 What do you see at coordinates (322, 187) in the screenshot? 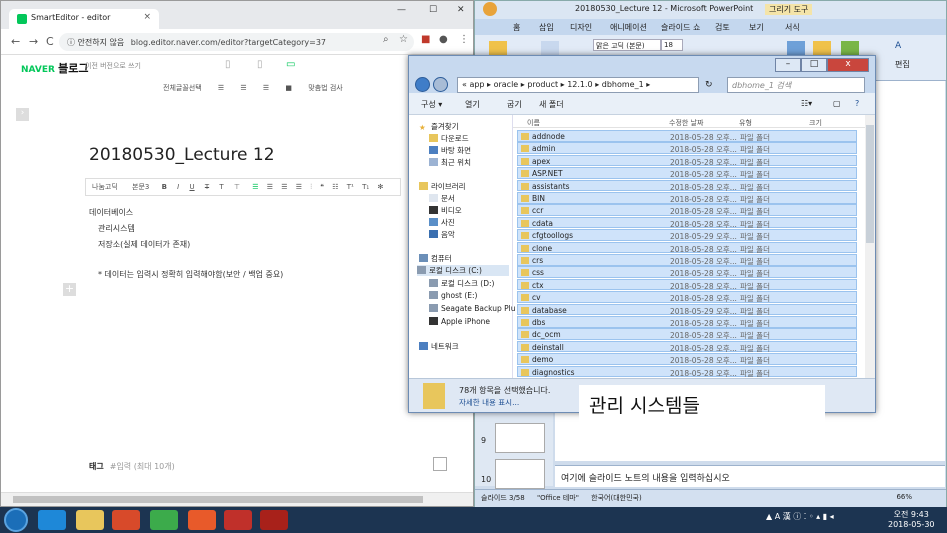
I see `quote-icon: ❝` at bounding box center [322, 187].